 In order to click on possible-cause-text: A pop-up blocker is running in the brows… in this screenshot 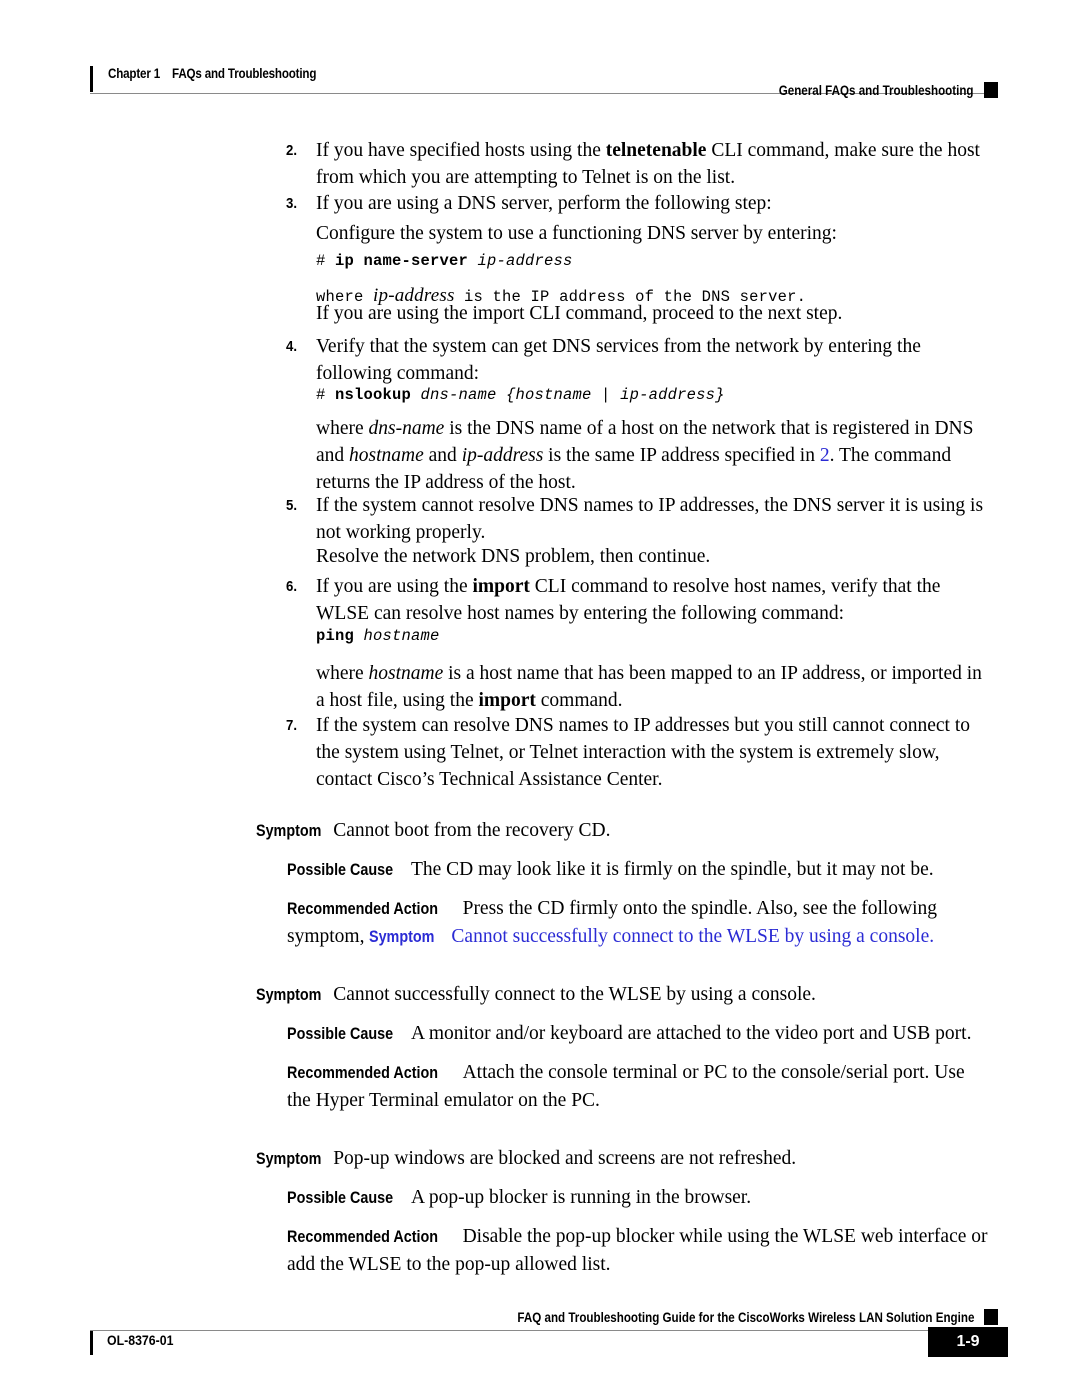, I will do `click(581, 1197)`.